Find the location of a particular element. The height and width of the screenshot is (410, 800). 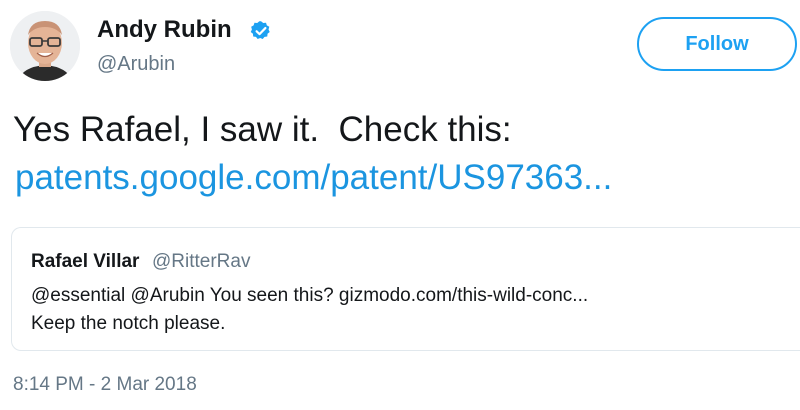

avatar-image is located at coordinates (45, 46).